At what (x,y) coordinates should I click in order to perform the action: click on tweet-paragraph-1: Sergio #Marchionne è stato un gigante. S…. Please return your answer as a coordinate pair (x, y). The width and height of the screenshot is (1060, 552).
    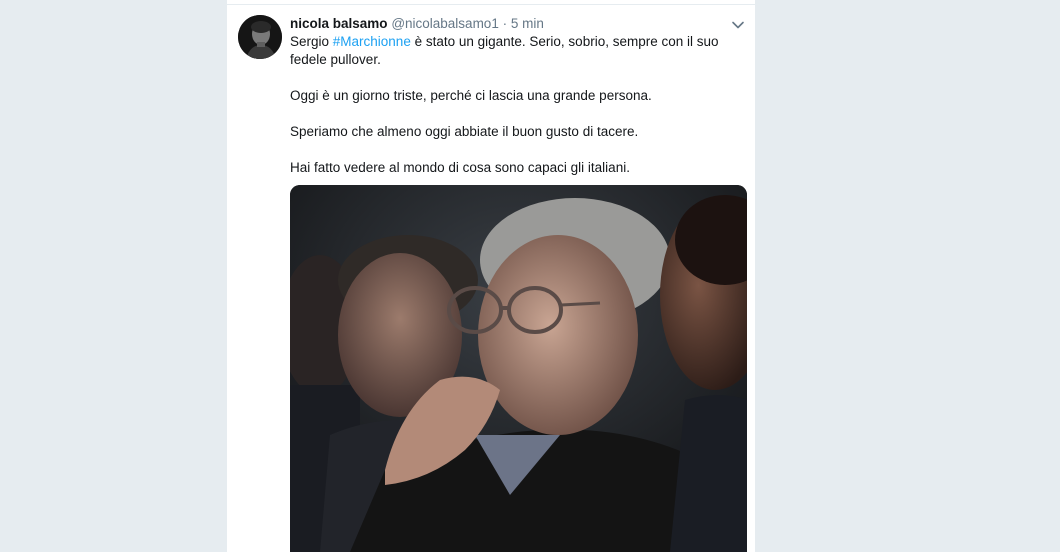
    Looking at the image, I should click on (515, 51).